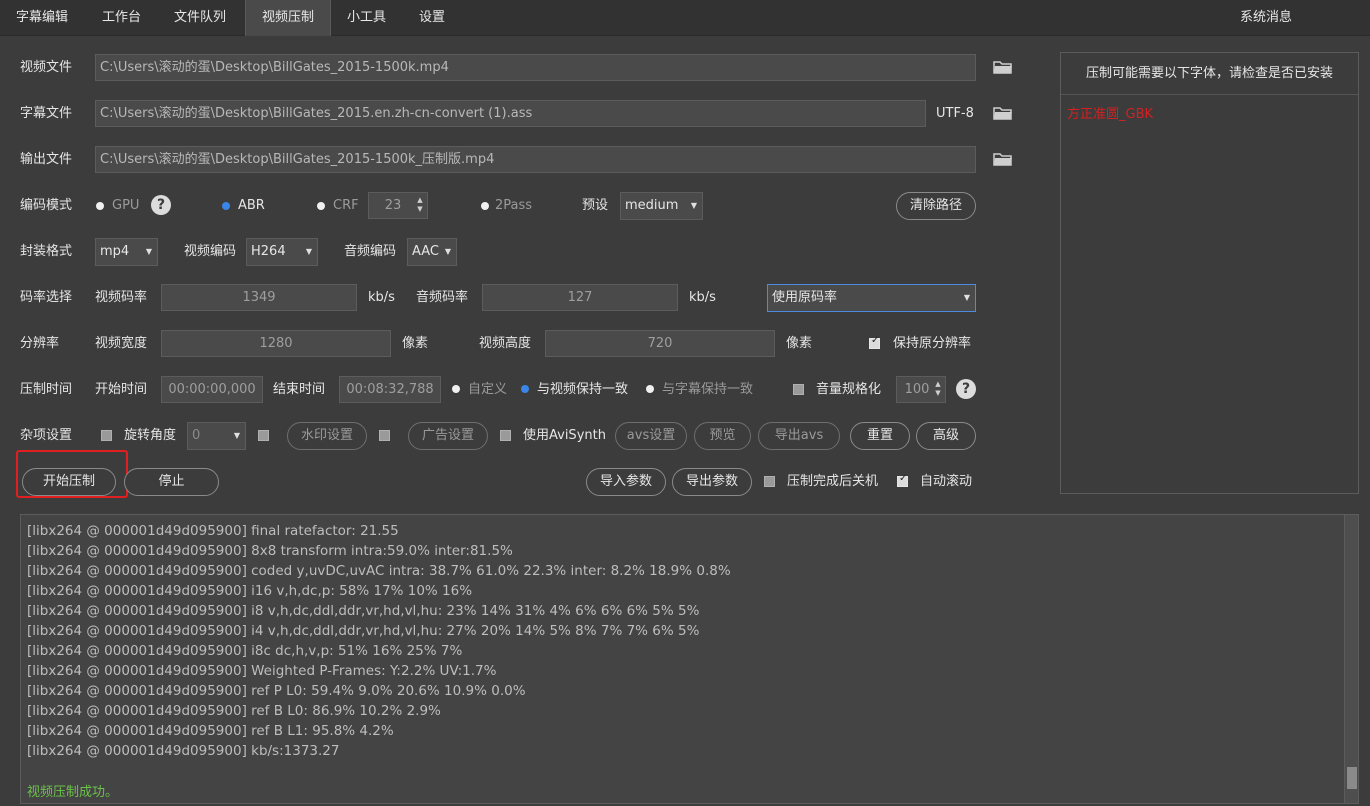 Image resolution: width=1370 pixels, height=806 pixels. Describe the element at coordinates (121, 18) in the screenshot. I see `tab-workbench: 工作台` at that location.